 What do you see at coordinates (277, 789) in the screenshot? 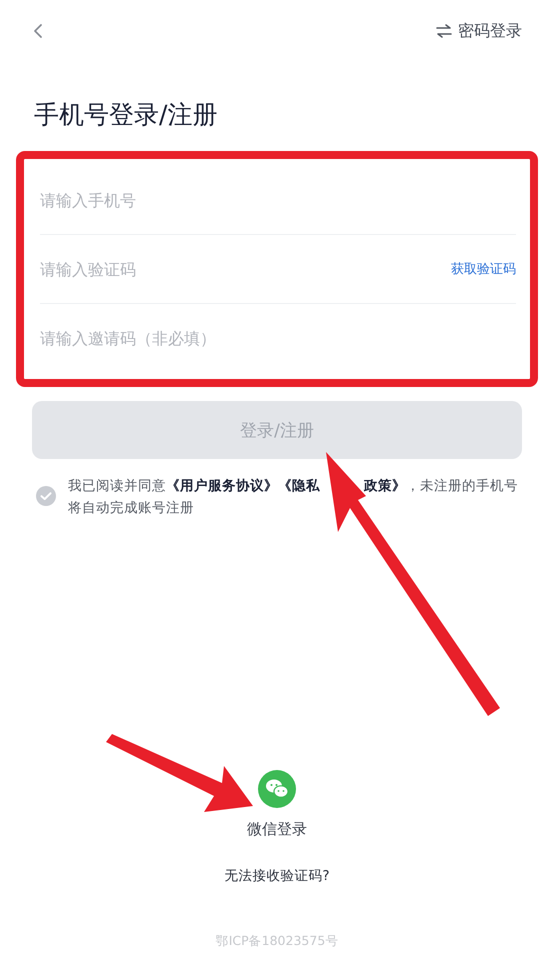
I see `chat-bubbles-icon` at bounding box center [277, 789].